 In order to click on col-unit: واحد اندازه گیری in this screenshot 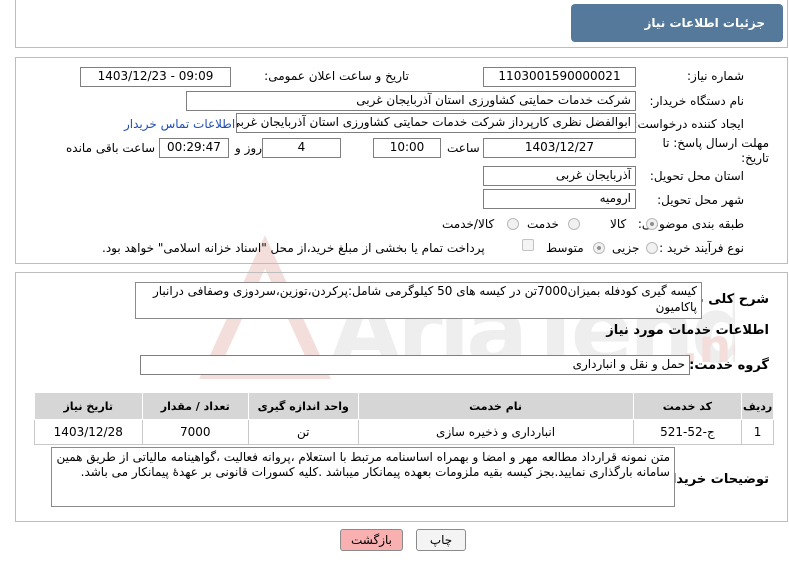, I will do `click(303, 406)`.